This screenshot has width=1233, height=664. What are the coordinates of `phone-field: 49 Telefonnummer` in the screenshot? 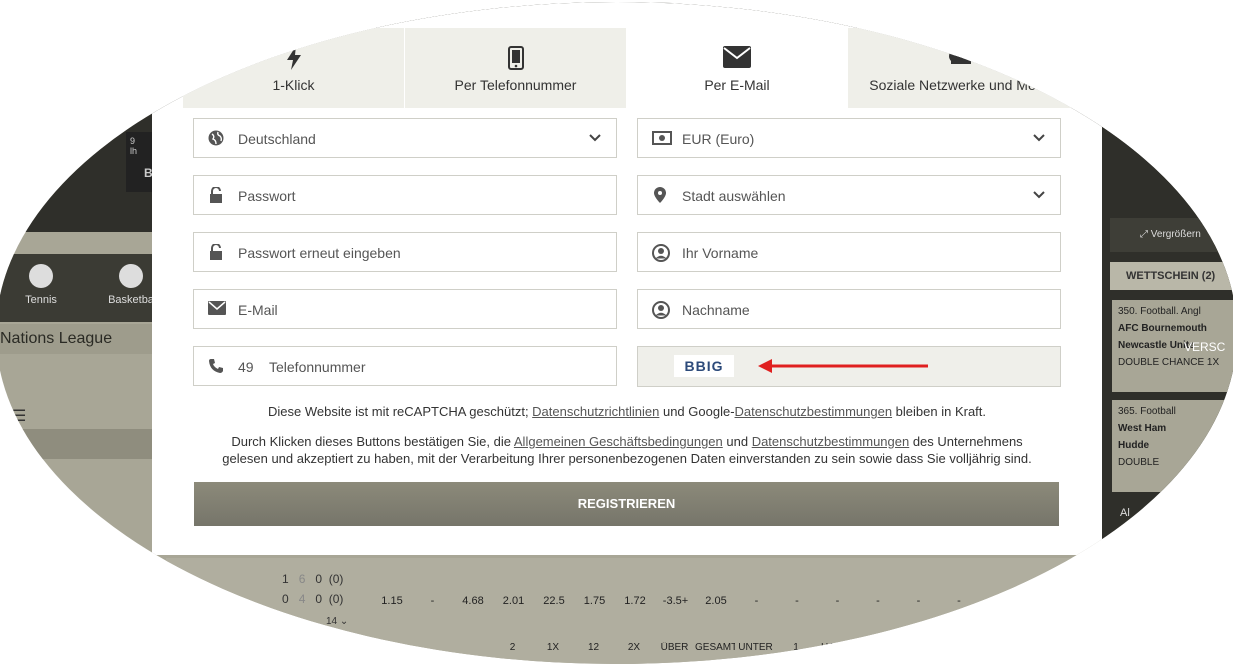 It's located at (405, 366).